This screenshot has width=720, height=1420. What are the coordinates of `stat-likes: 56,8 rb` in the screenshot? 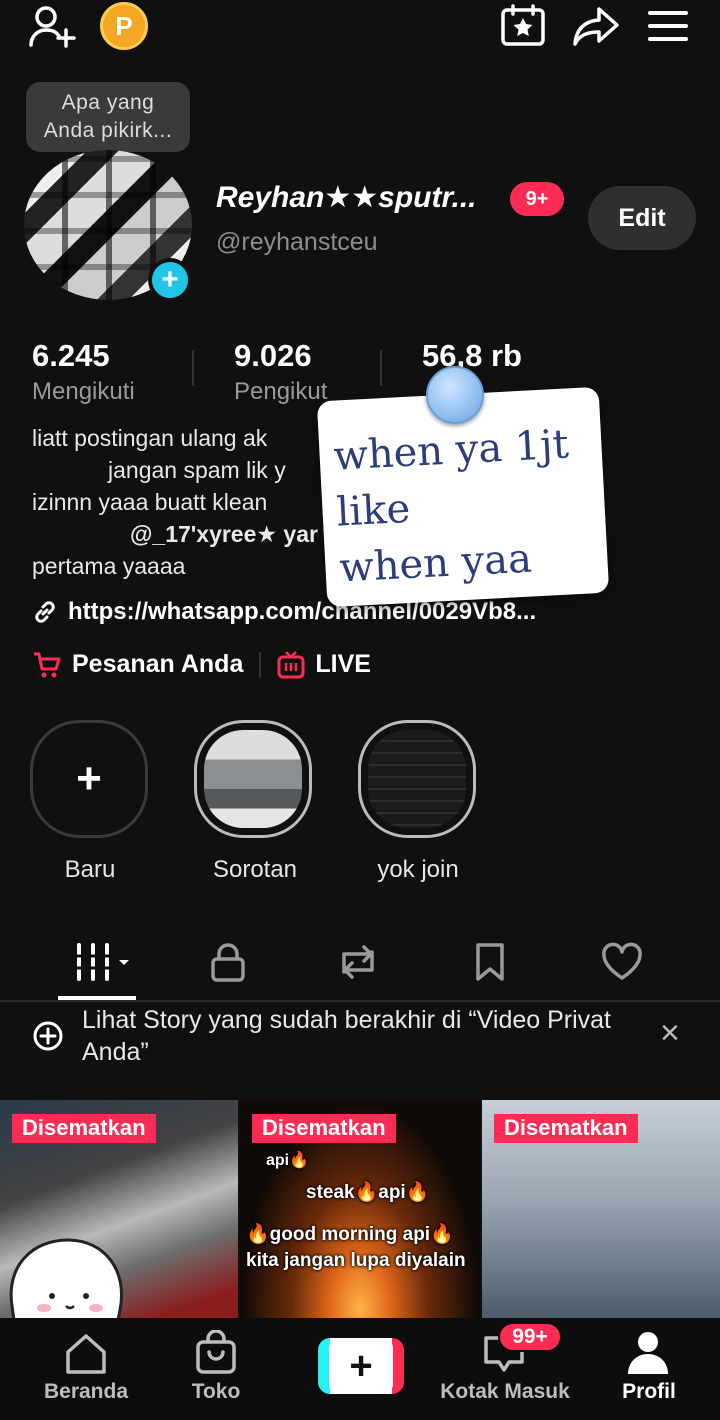 It's located at (472, 356).